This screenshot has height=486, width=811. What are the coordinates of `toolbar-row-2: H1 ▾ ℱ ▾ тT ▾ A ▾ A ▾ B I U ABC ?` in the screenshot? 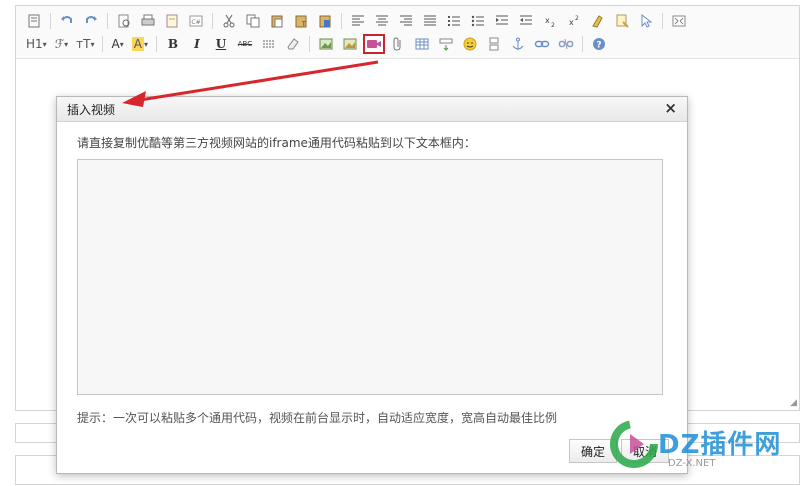 It's located at (316, 44).